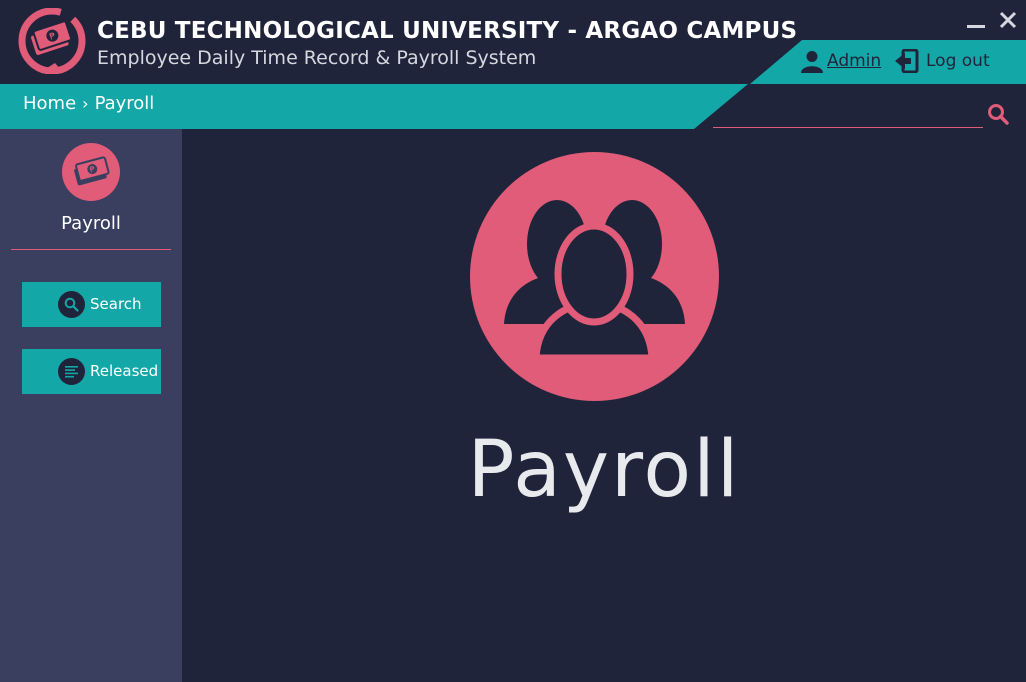  What do you see at coordinates (812, 62) in the screenshot?
I see `user-icon` at bounding box center [812, 62].